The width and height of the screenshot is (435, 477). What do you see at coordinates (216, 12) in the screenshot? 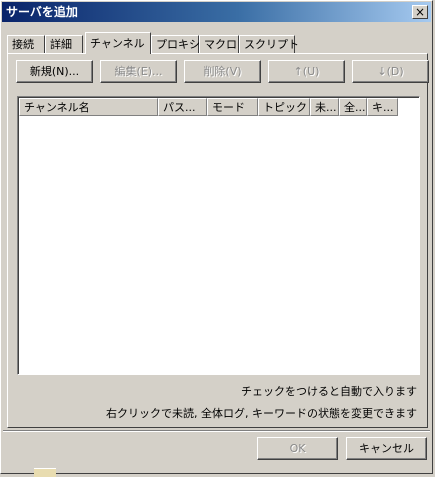
I see `title-bar: サーバを追加 ×` at bounding box center [216, 12].